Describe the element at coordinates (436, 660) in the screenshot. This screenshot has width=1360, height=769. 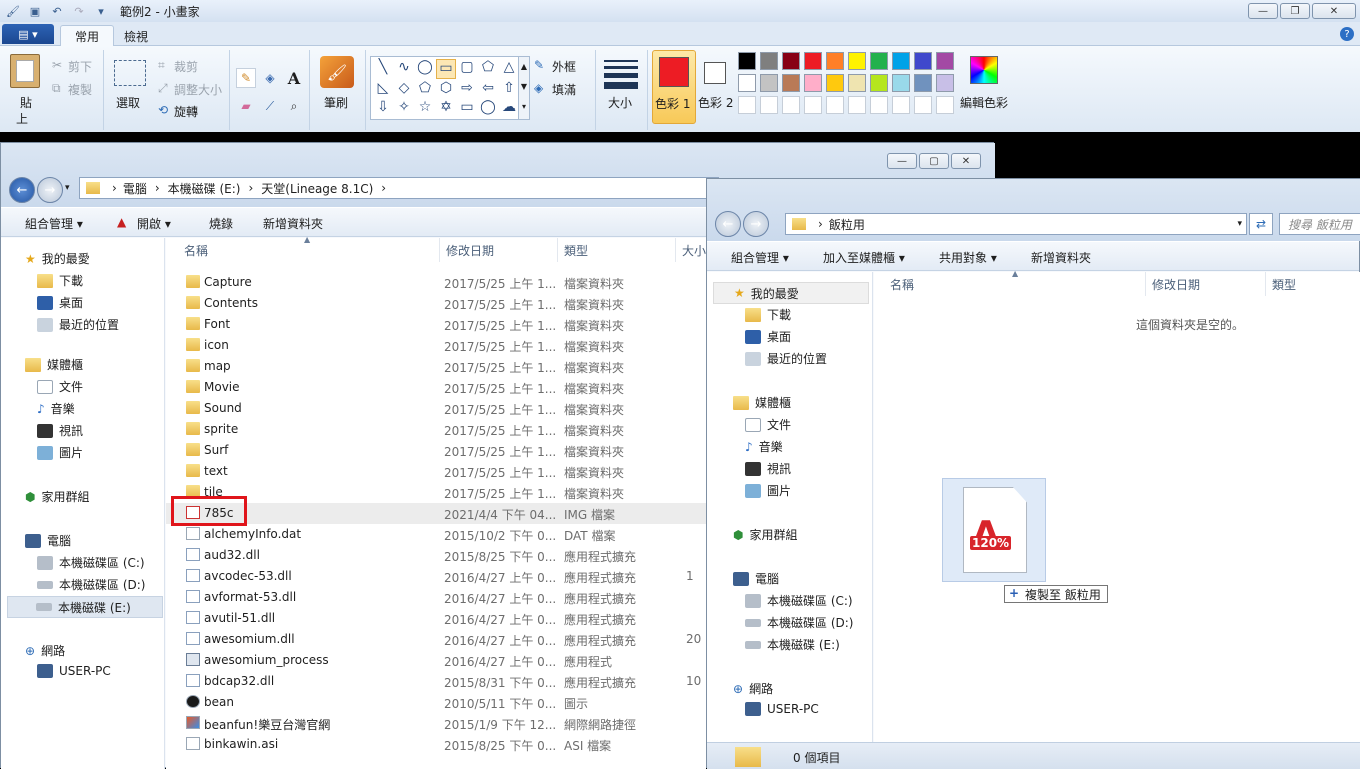
I see `file-row: awesomium_process 2016/4/27 上午 0... 應用程式` at that location.